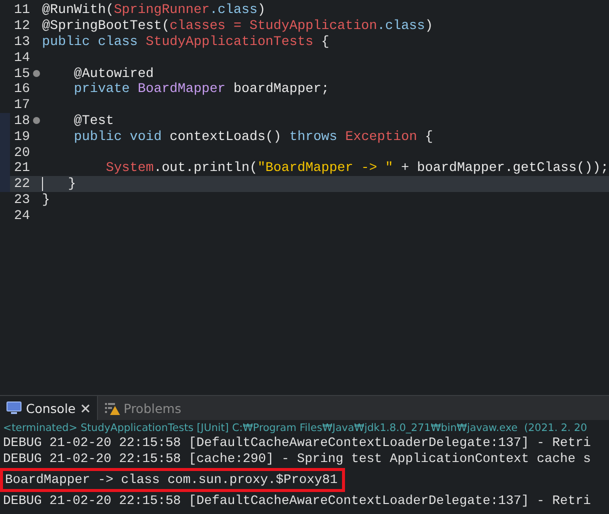 This screenshot has height=514, width=609. I want to click on close-icon, so click(85, 408).